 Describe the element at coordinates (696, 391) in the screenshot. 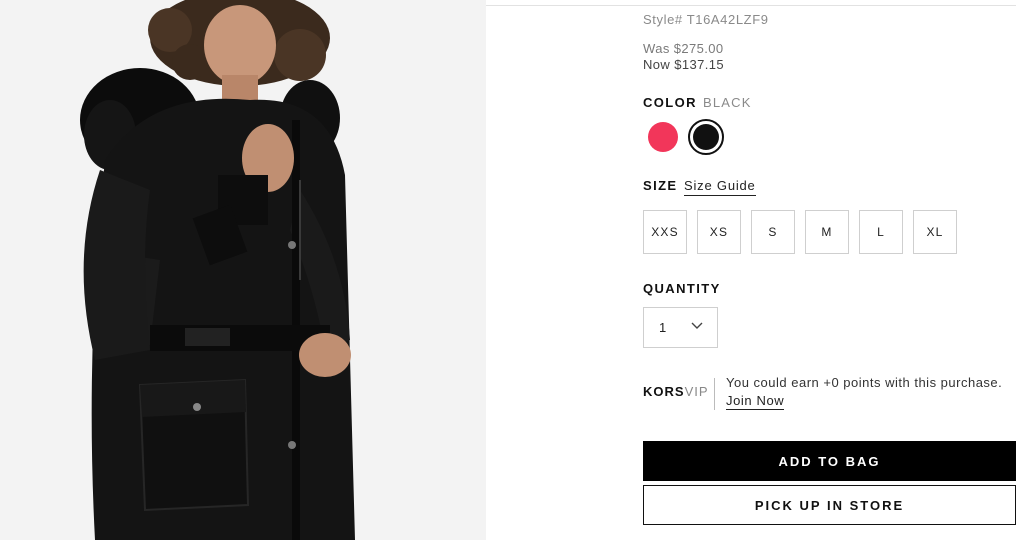

I see `kors-vip-suffix: VIP` at that location.